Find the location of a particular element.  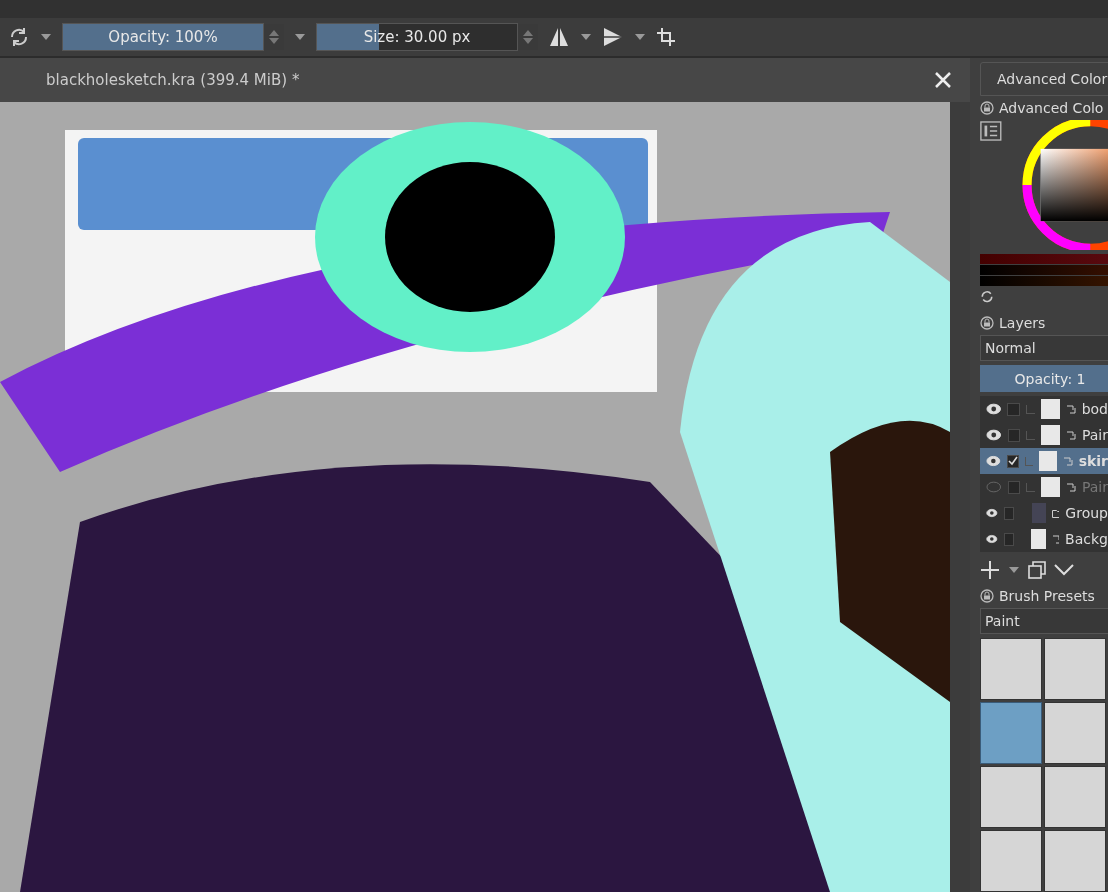

opacity-slider: Opacity: 100% is located at coordinates (163, 37).